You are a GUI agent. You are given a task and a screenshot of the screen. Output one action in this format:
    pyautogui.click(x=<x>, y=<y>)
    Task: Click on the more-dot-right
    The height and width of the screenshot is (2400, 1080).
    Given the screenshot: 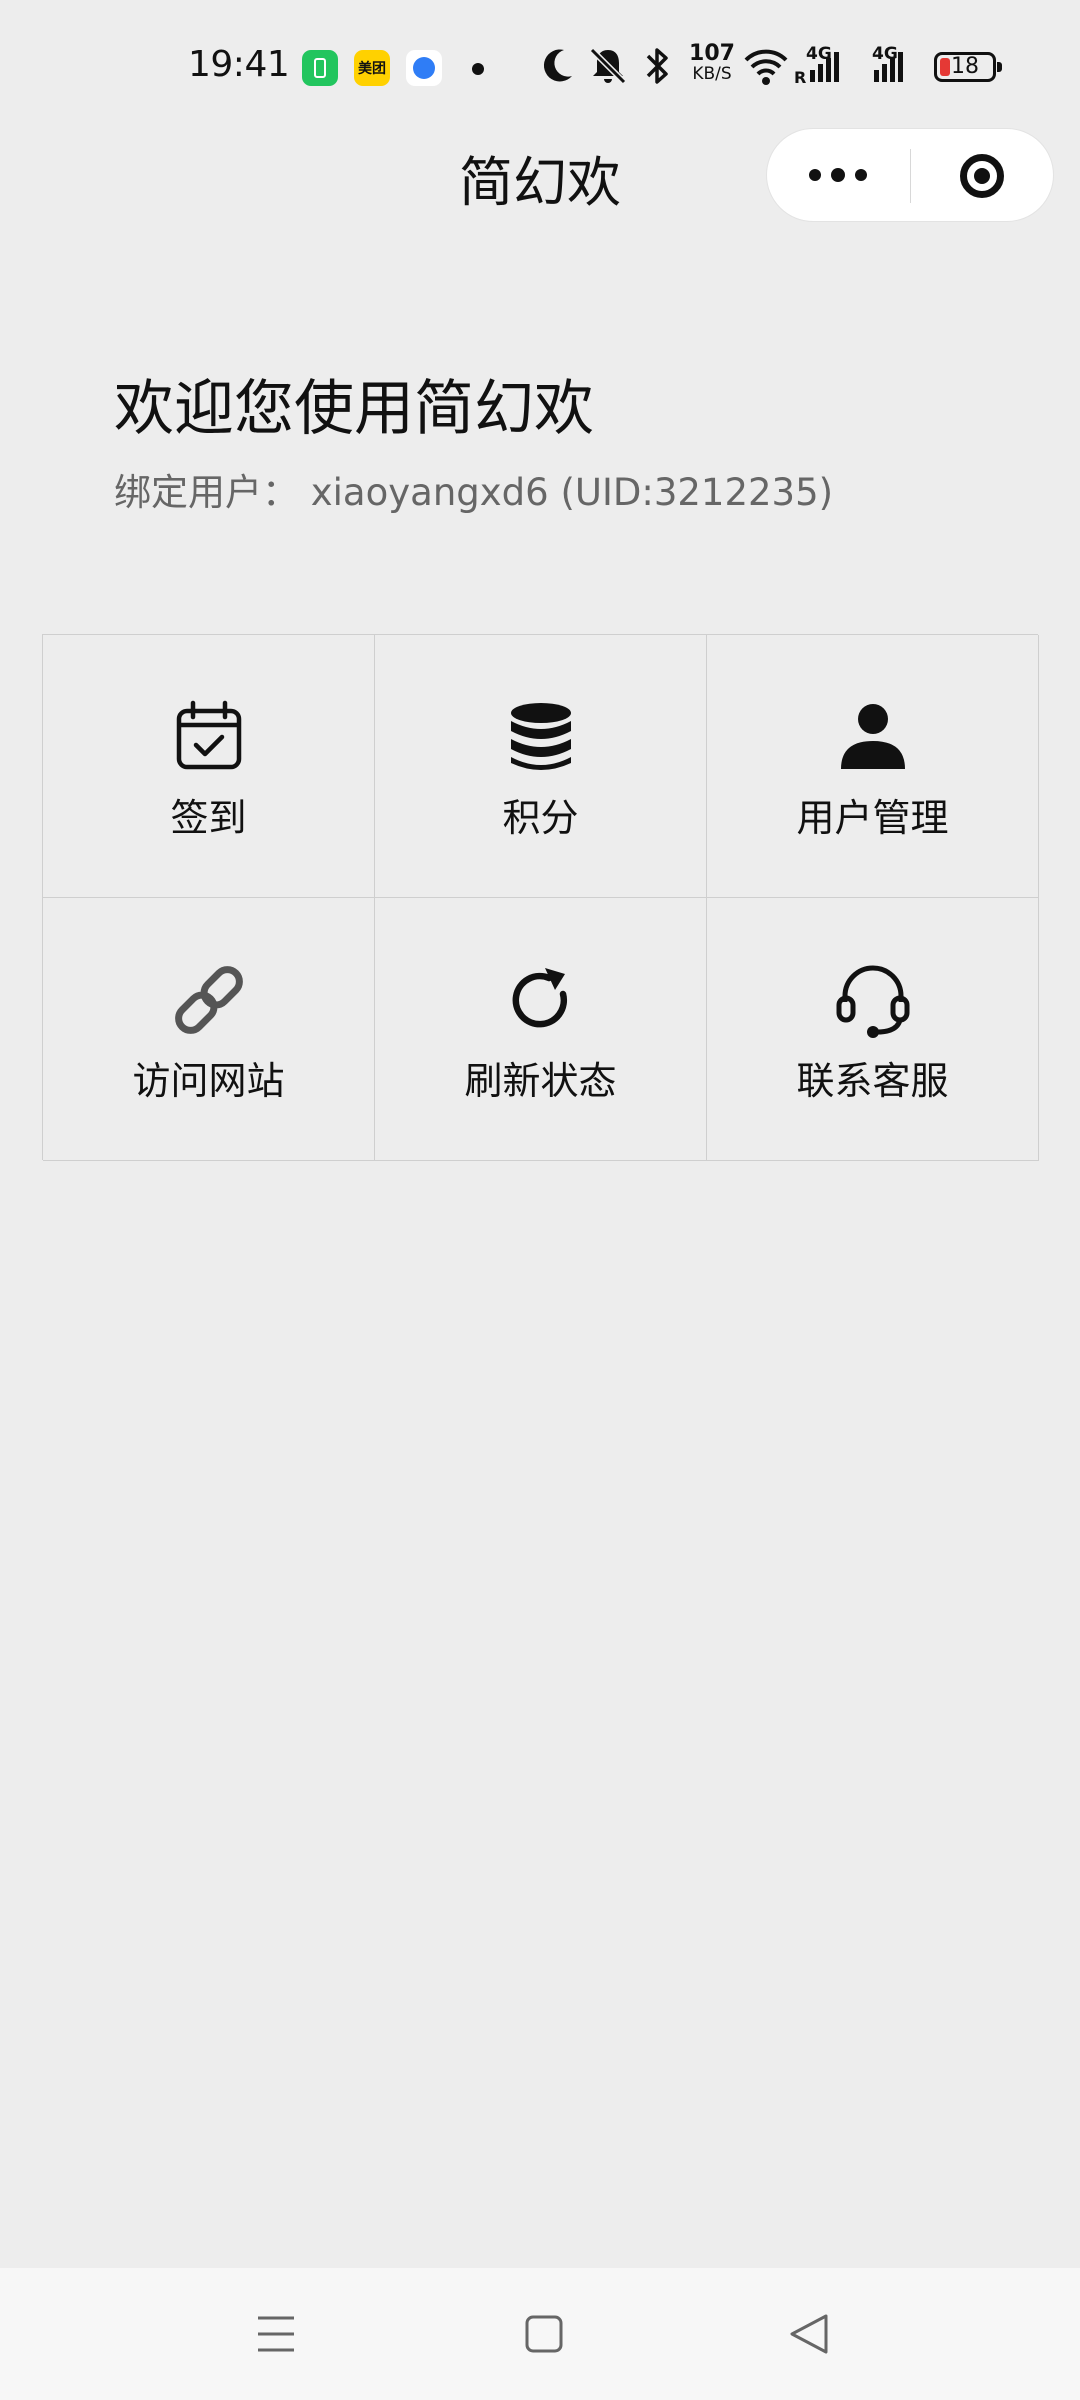 What is the action you would take?
    pyautogui.click(x=861, y=175)
    